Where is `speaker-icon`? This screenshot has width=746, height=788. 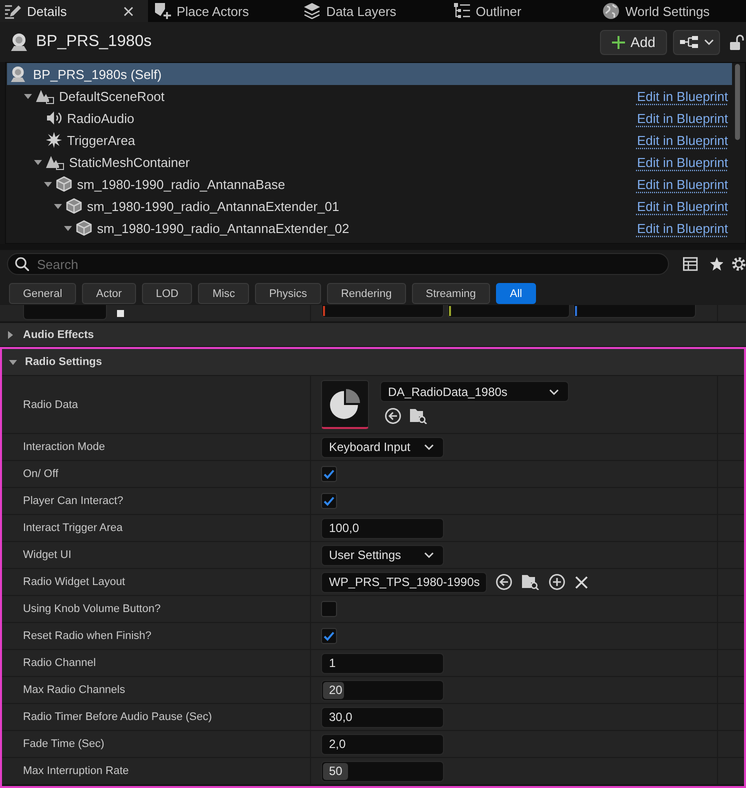 speaker-icon is located at coordinates (54, 118).